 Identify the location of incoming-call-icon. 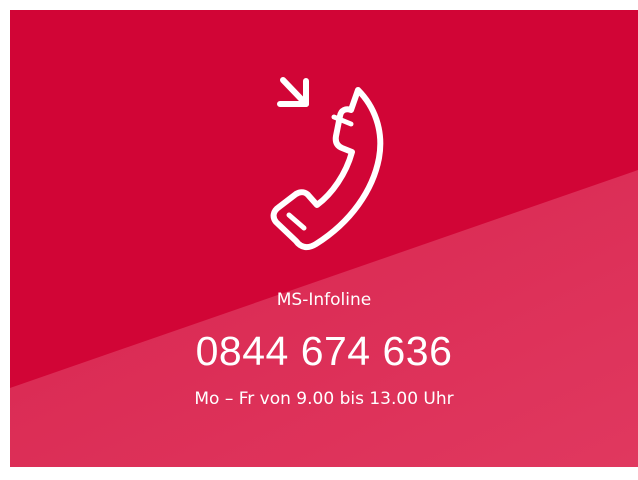
(327, 164).